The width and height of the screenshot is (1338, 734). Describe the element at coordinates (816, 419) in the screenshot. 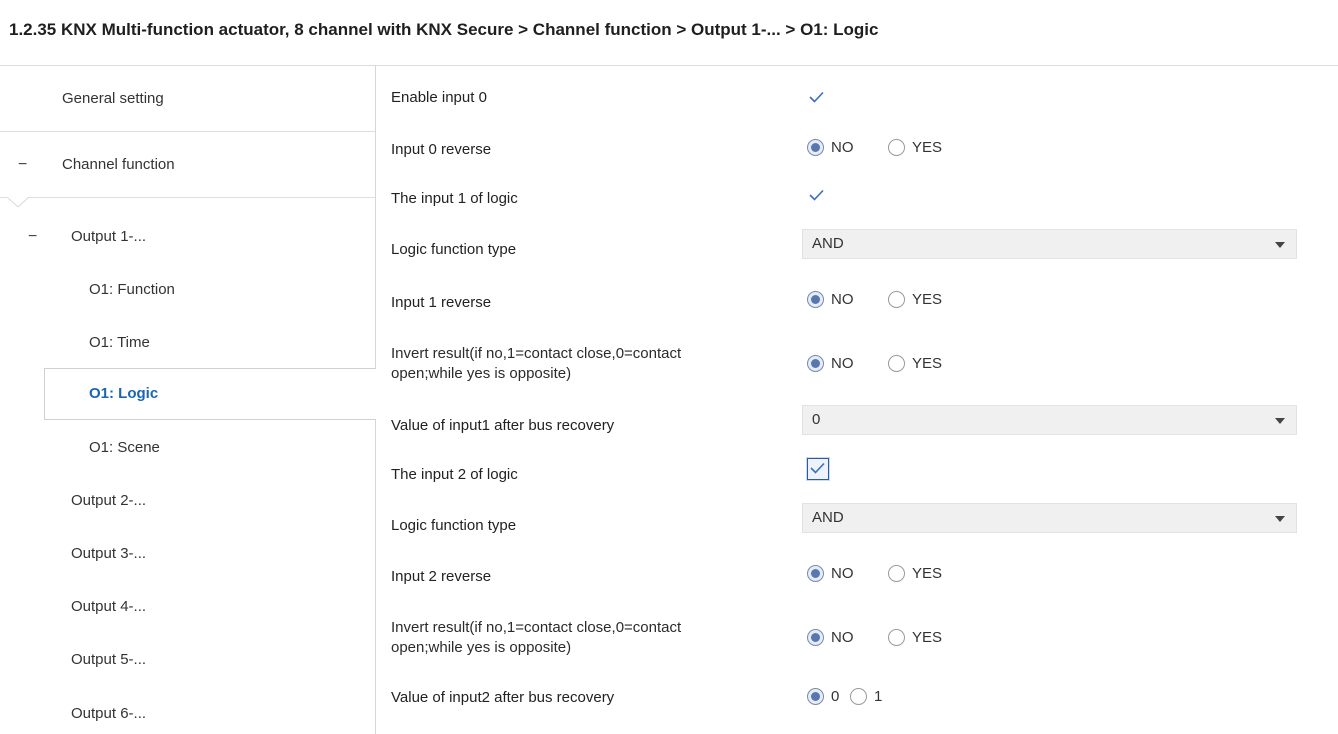

I see `select-value: 0` at that location.